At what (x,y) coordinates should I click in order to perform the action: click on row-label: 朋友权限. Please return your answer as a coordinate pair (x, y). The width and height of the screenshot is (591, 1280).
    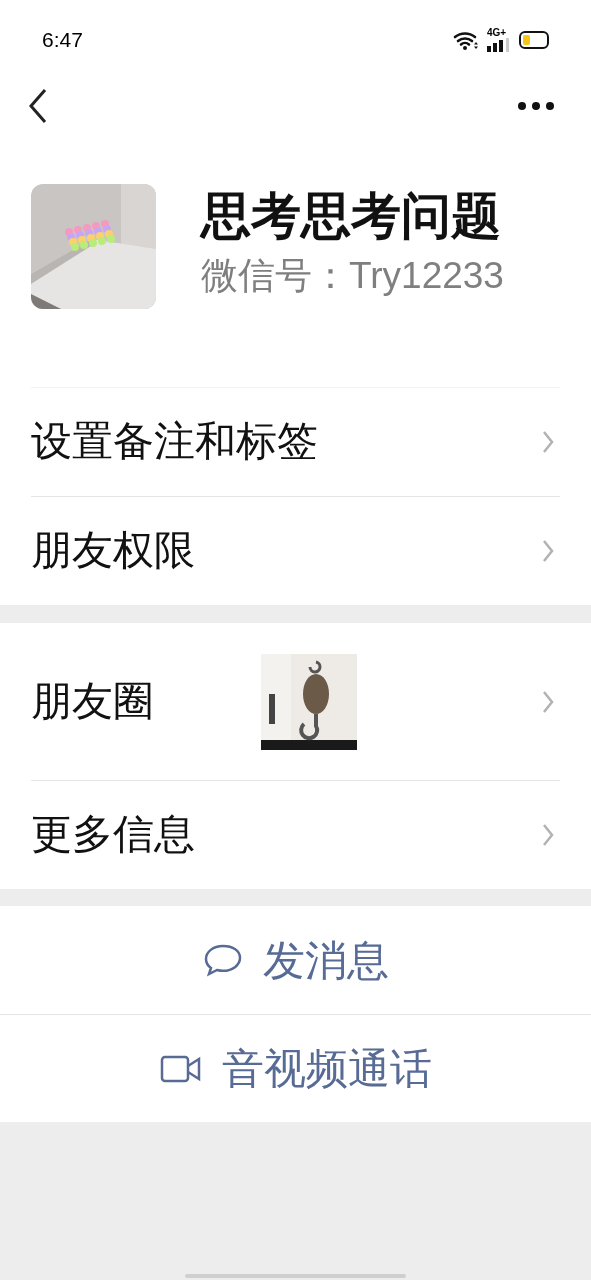
    Looking at the image, I should click on (113, 551).